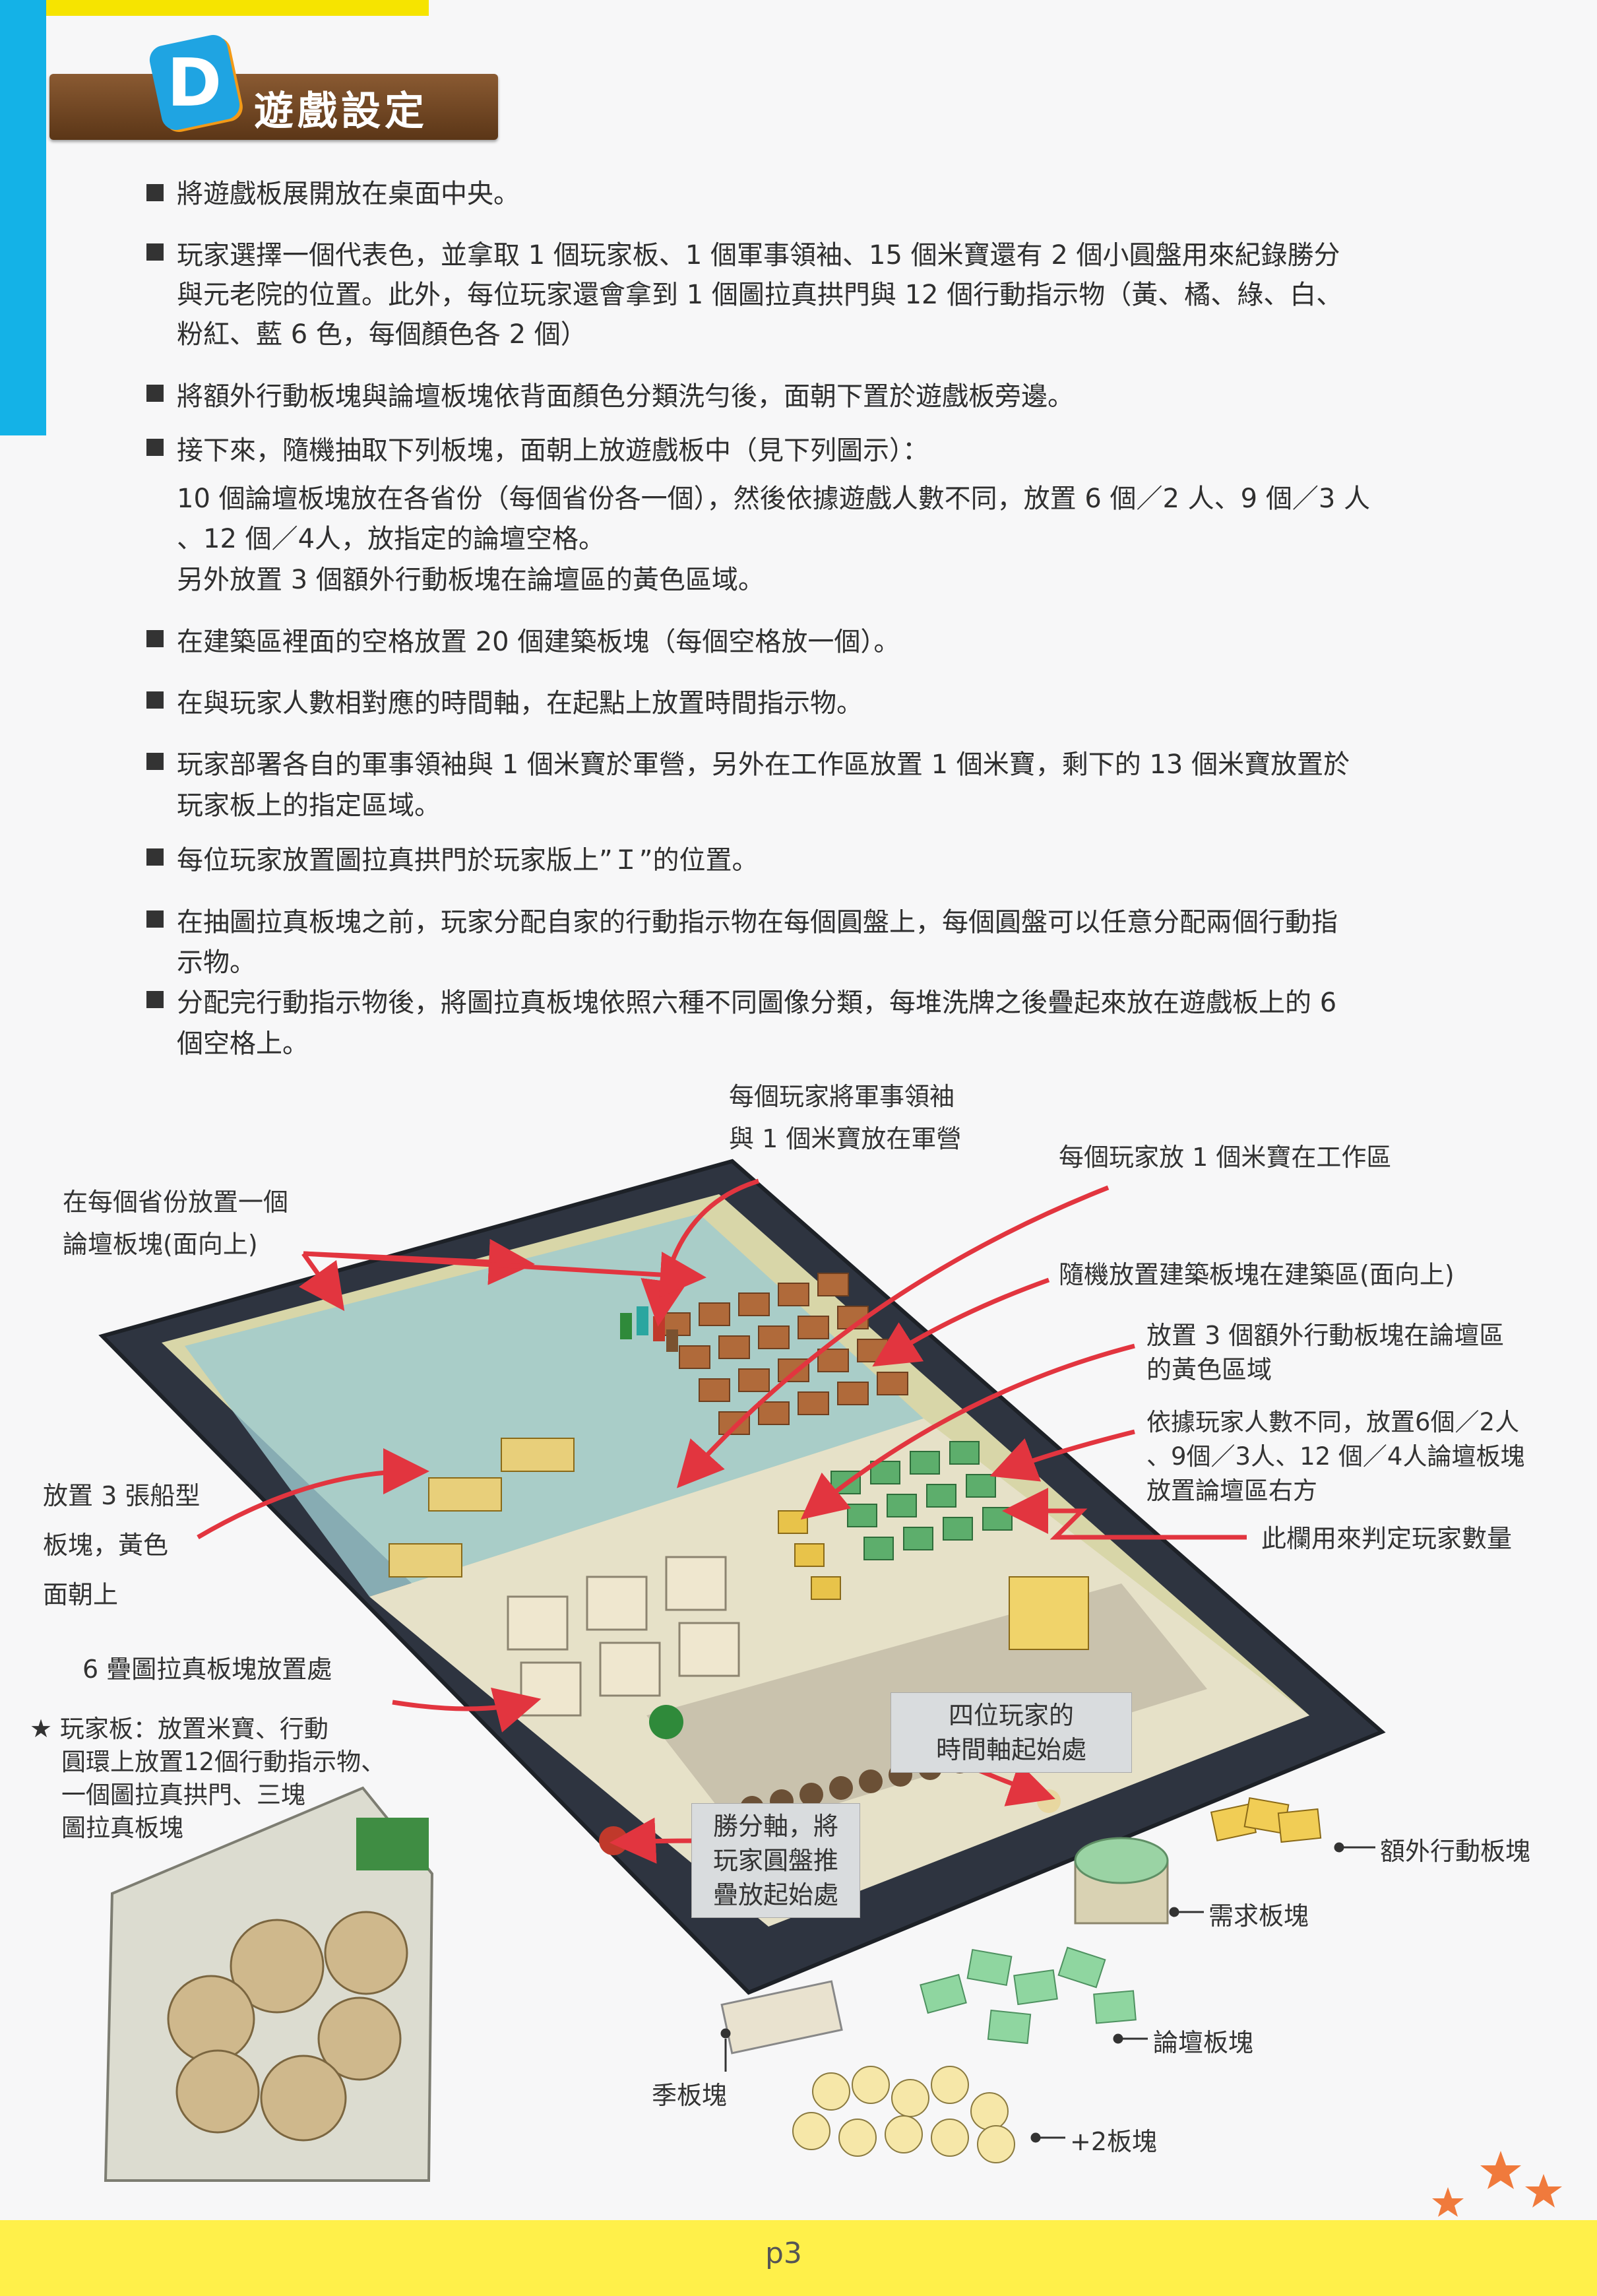  I want to click on setup-item-4-line-4: 另外放置 3 個額外行動板塊在論壇區的黃色區域。, so click(471, 580).